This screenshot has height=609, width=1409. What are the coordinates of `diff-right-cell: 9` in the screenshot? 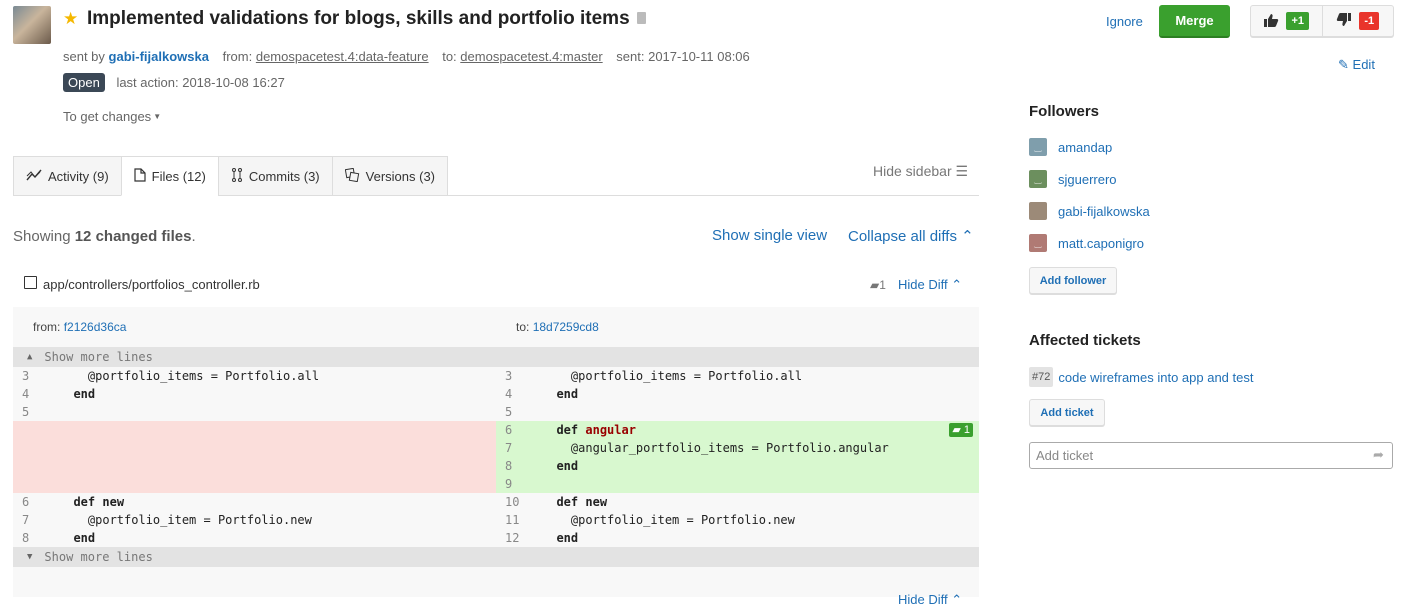 It's located at (737, 484).